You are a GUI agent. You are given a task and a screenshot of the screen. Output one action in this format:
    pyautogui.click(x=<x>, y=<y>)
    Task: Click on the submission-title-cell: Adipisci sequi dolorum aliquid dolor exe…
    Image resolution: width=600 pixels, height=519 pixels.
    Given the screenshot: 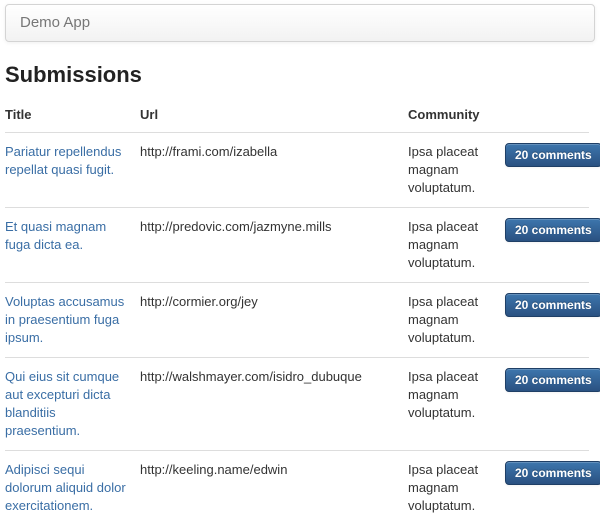 What is the action you would take?
    pyautogui.click(x=72, y=484)
    